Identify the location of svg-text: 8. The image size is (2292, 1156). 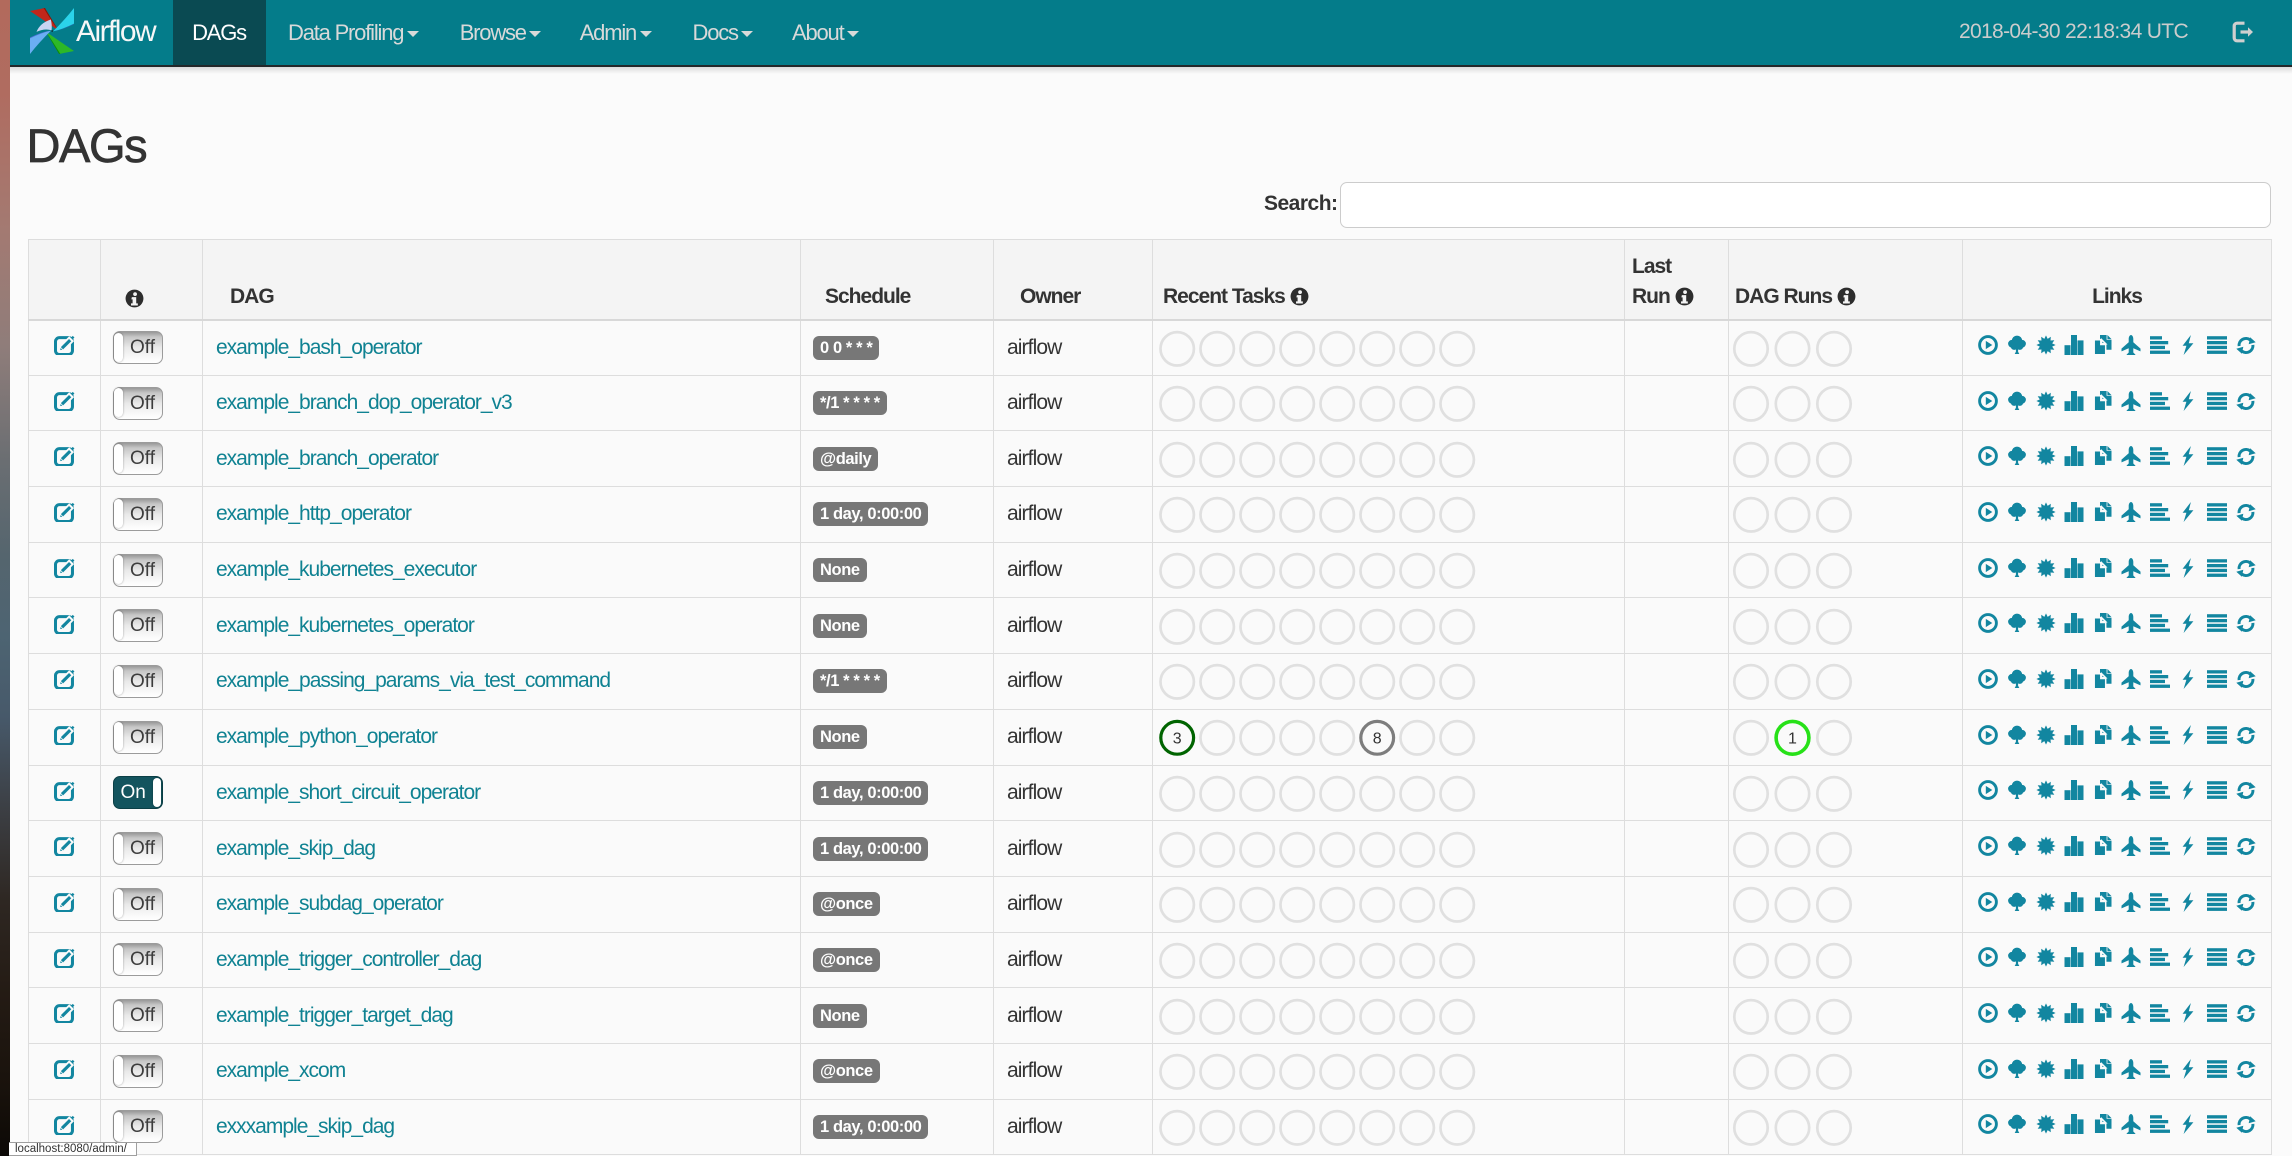
(1377, 738).